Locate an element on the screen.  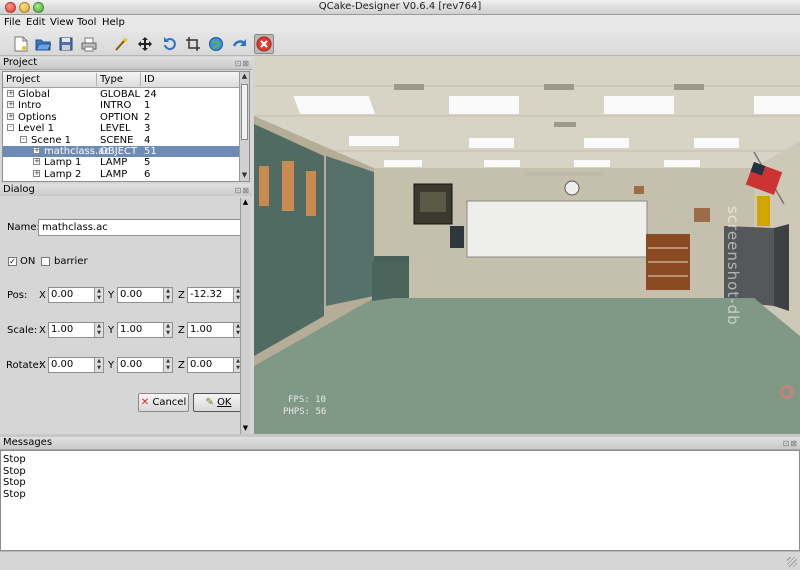
rotate-z-spinbox: 0.00 ▲ ▼ is located at coordinates (215, 365).